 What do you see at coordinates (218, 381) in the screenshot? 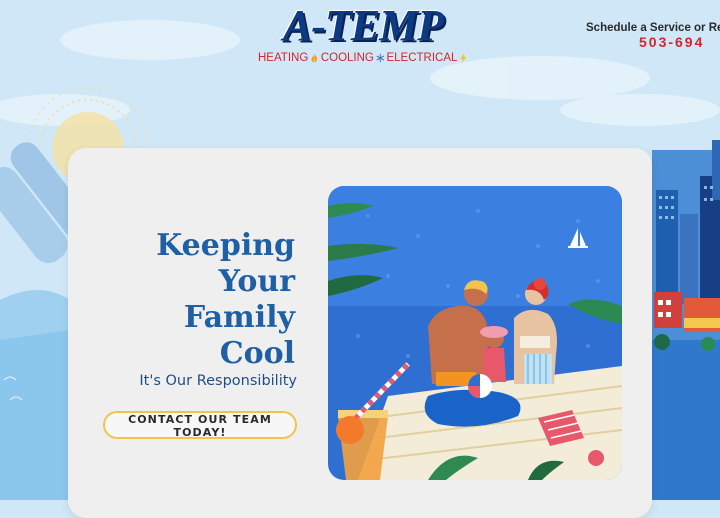
I see `hero-subheadline: It's Our Responsibility` at bounding box center [218, 381].